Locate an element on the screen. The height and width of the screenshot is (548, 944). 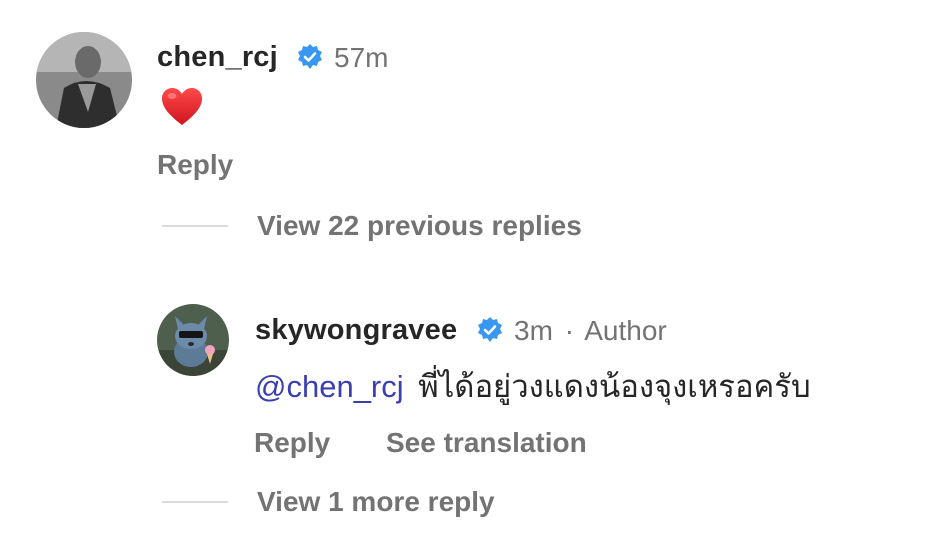
reply-body-text: พี่ได้อยู่วงแดงน้องจุงเหรอครับ is located at coordinates (614, 386).